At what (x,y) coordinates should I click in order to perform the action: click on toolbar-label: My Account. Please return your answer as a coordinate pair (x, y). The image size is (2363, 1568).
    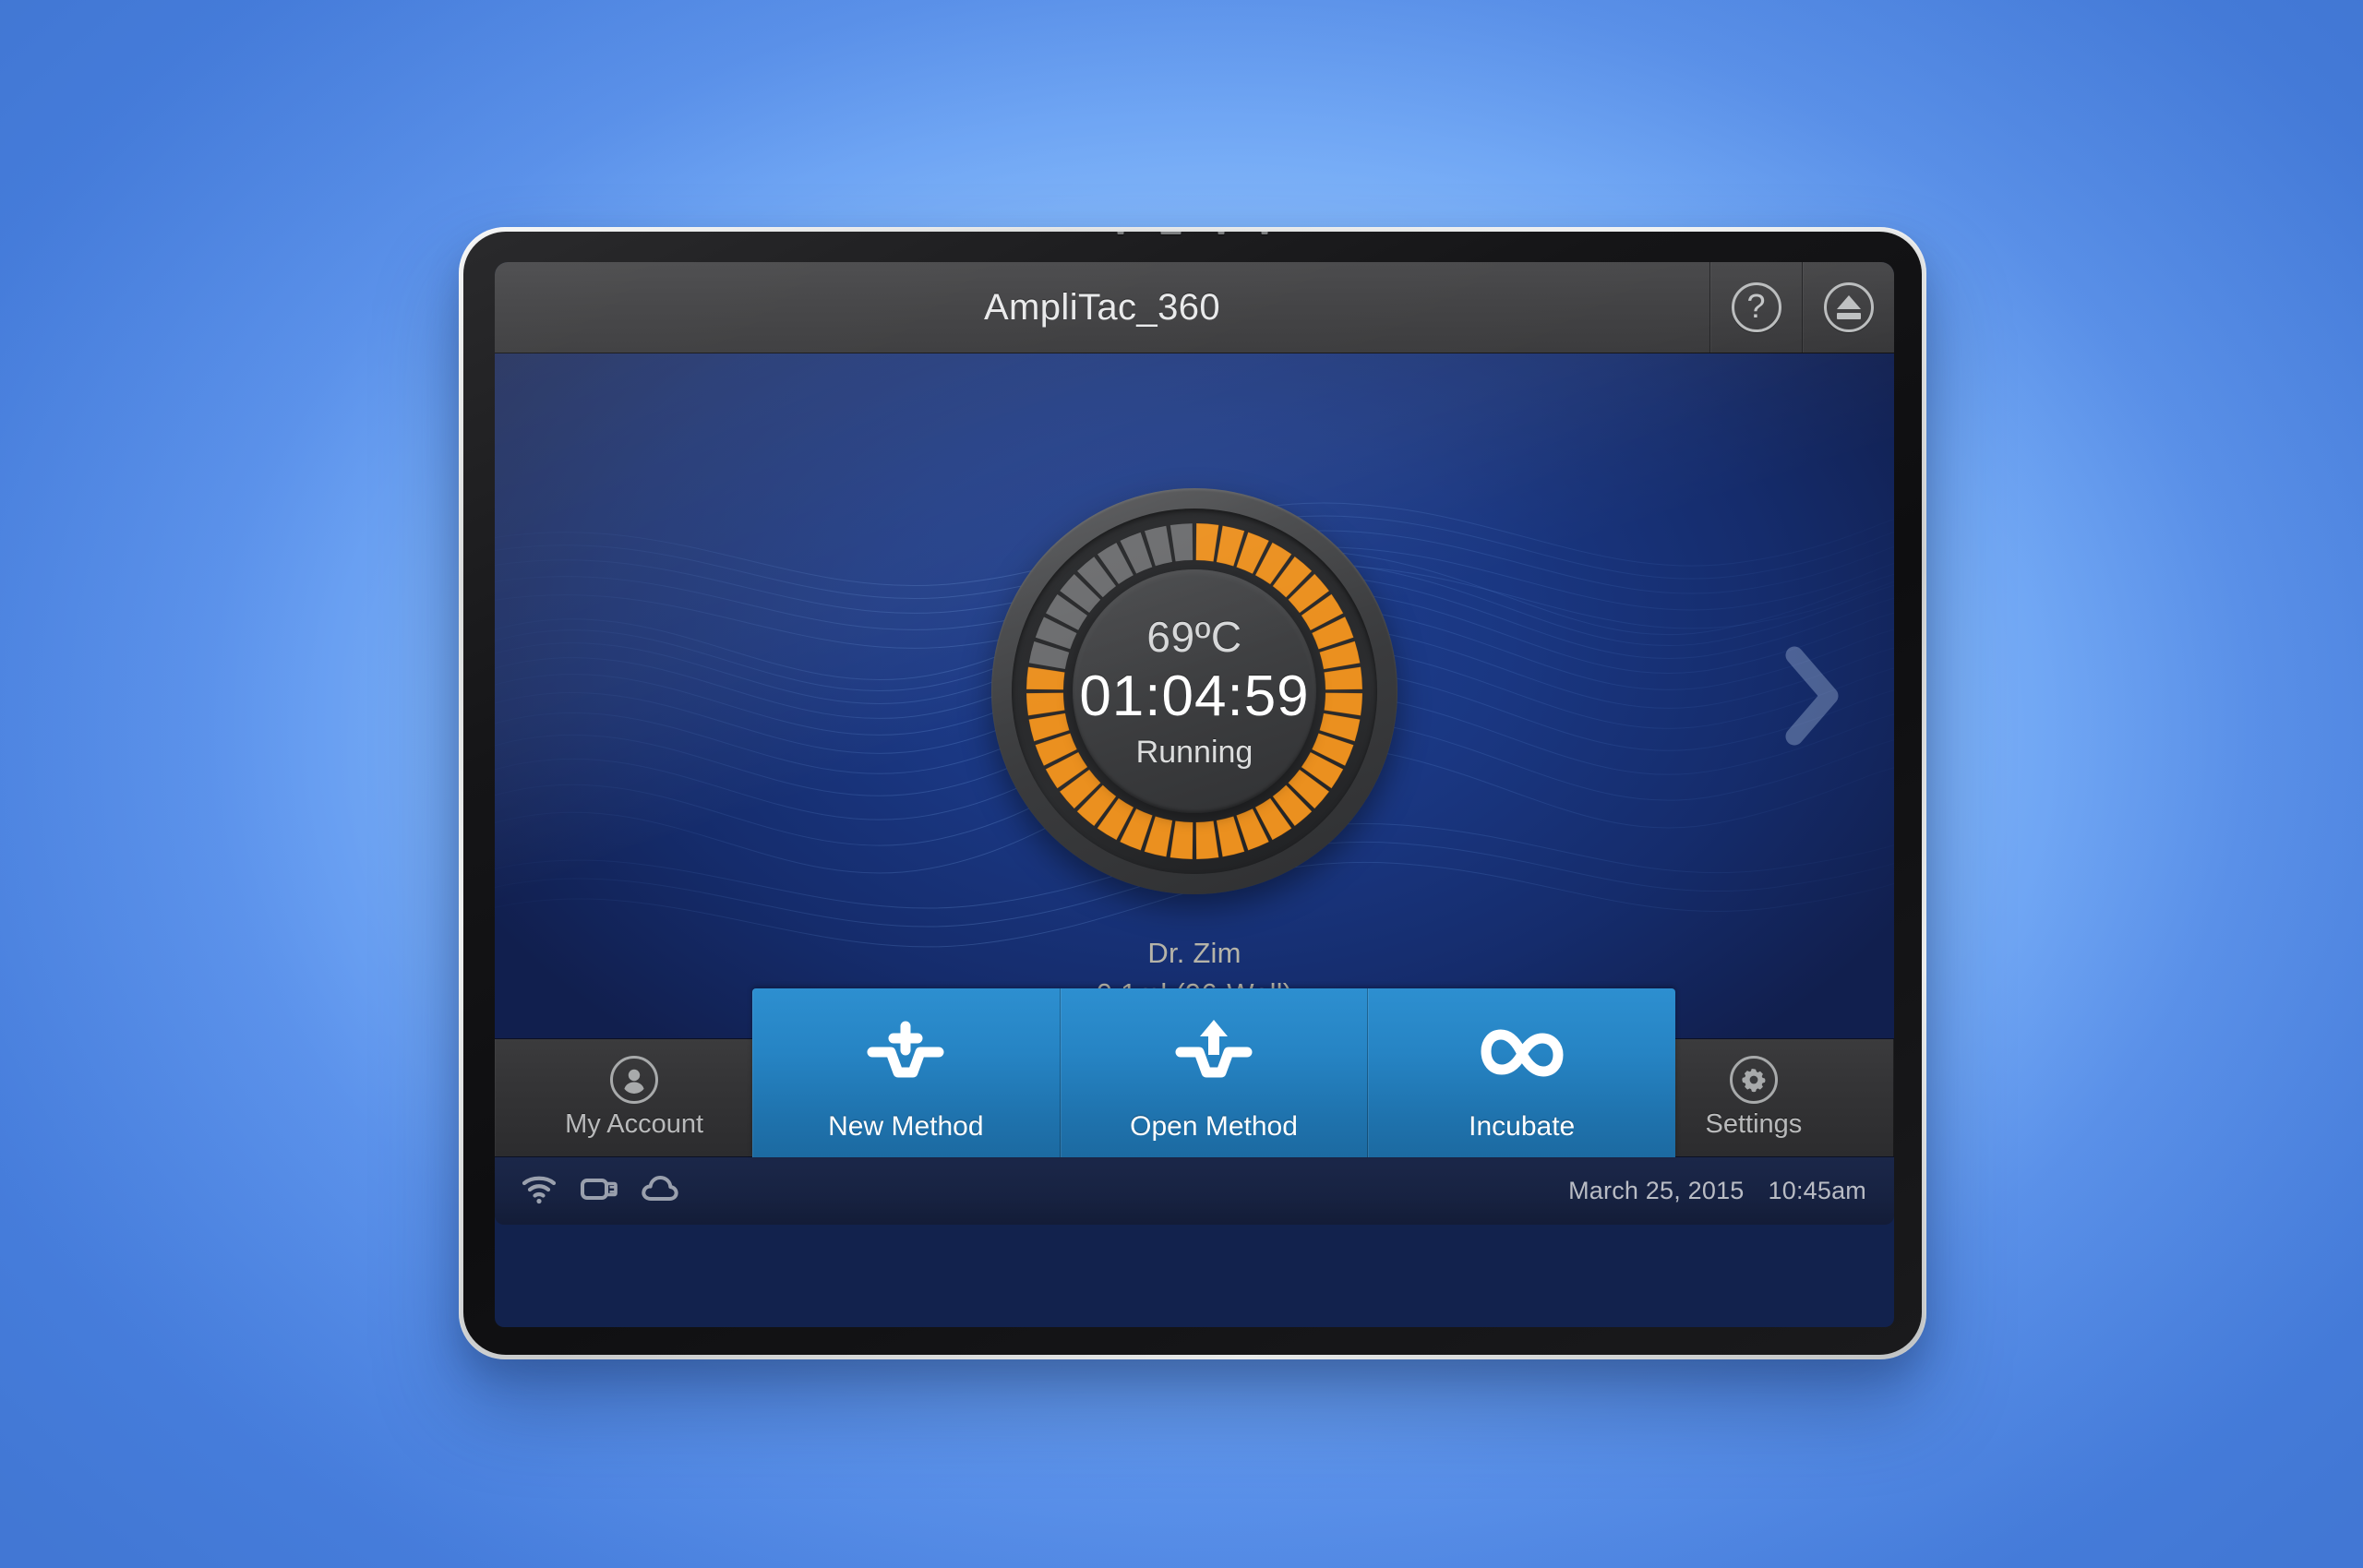
    Looking at the image, I should click on (634, 1124).